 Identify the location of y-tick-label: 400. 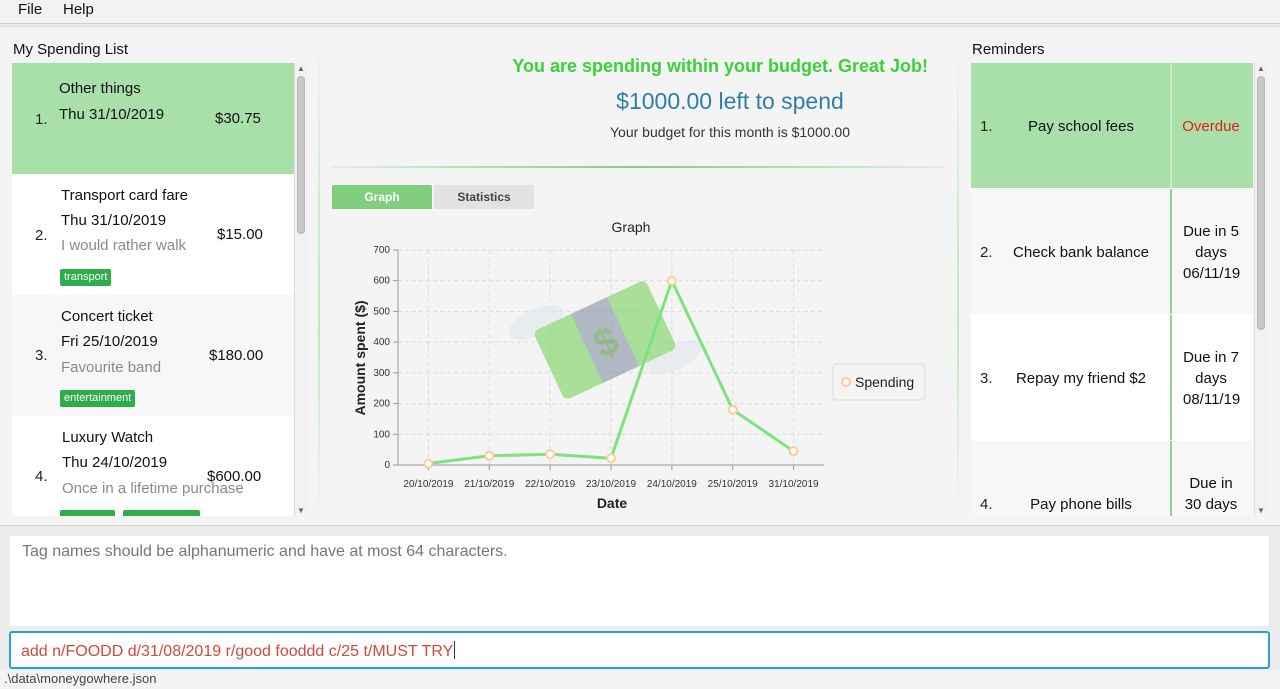
(381, 342).